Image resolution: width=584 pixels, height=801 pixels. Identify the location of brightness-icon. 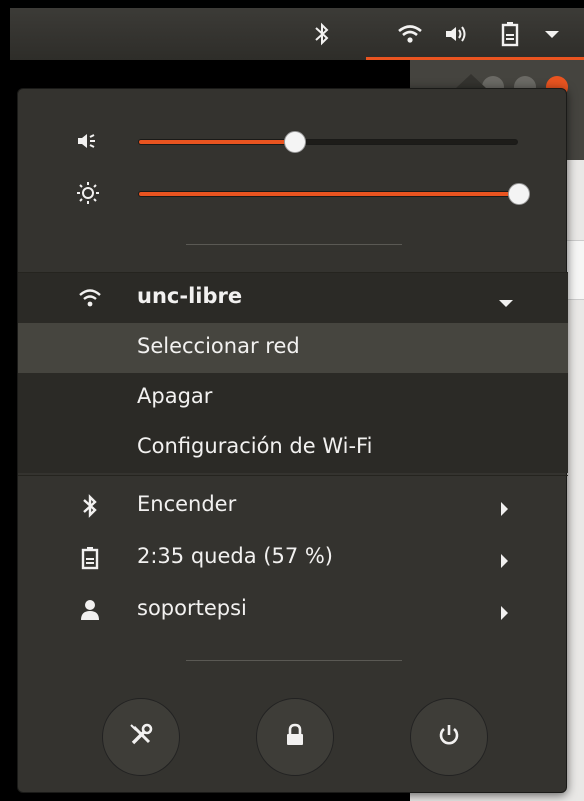
(88, 193).